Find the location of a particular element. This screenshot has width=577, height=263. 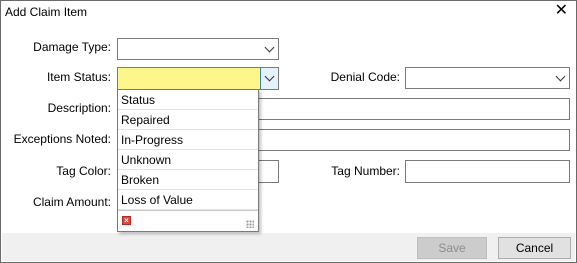

dropdown-footer: × is located at coordinates (188, 220).